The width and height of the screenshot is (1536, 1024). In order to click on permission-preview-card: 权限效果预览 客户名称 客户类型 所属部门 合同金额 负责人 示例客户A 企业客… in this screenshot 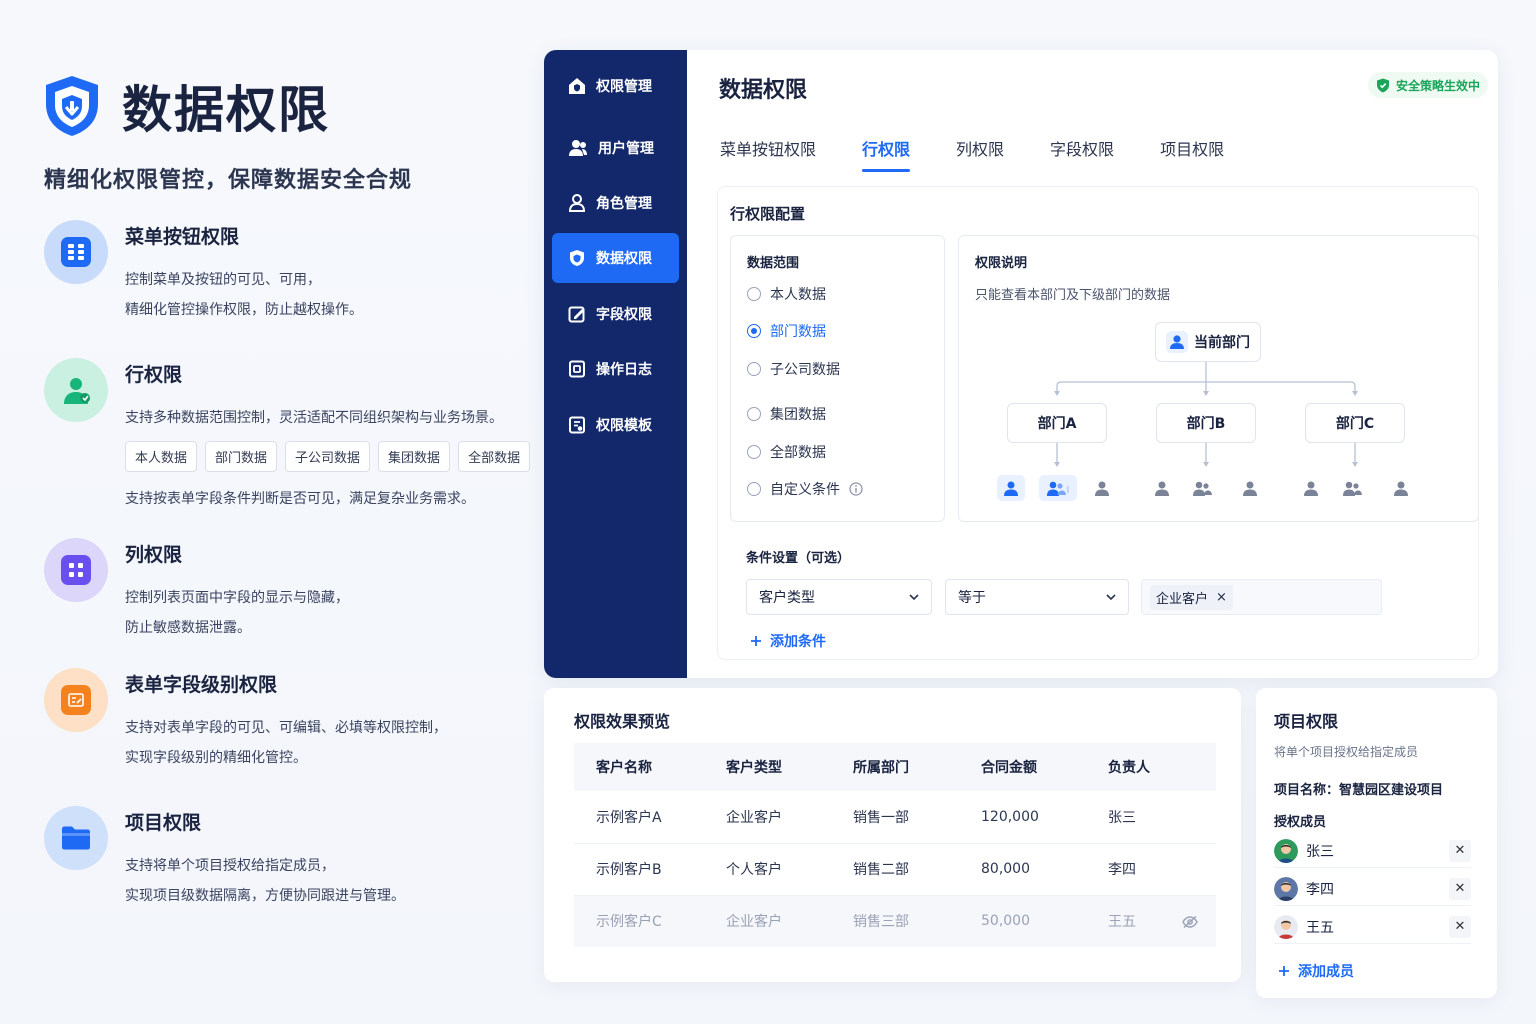, I will do `click(892, 835)`.